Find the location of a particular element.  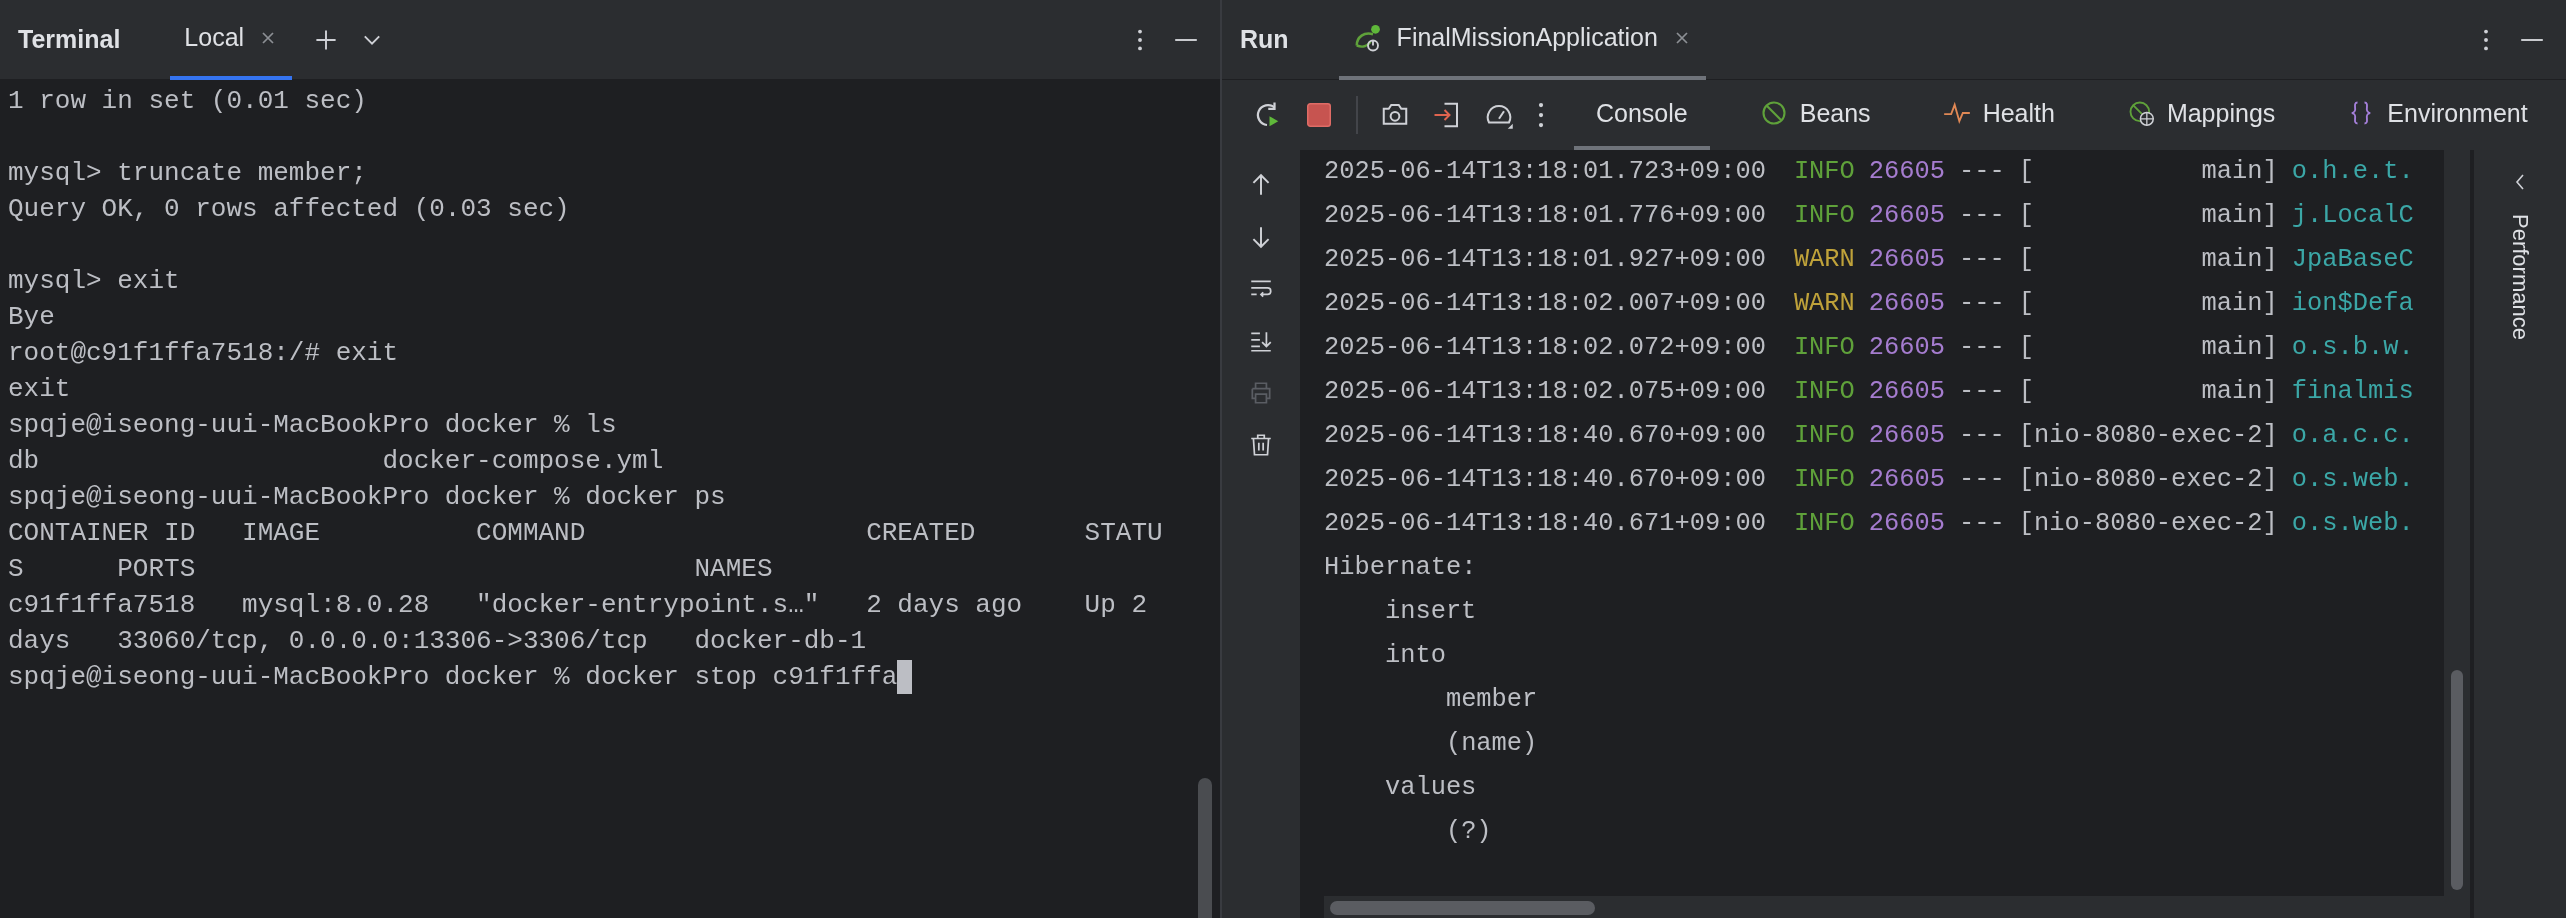

terminal-line: mysql> truncate member; is located at coordinates (187, 173).